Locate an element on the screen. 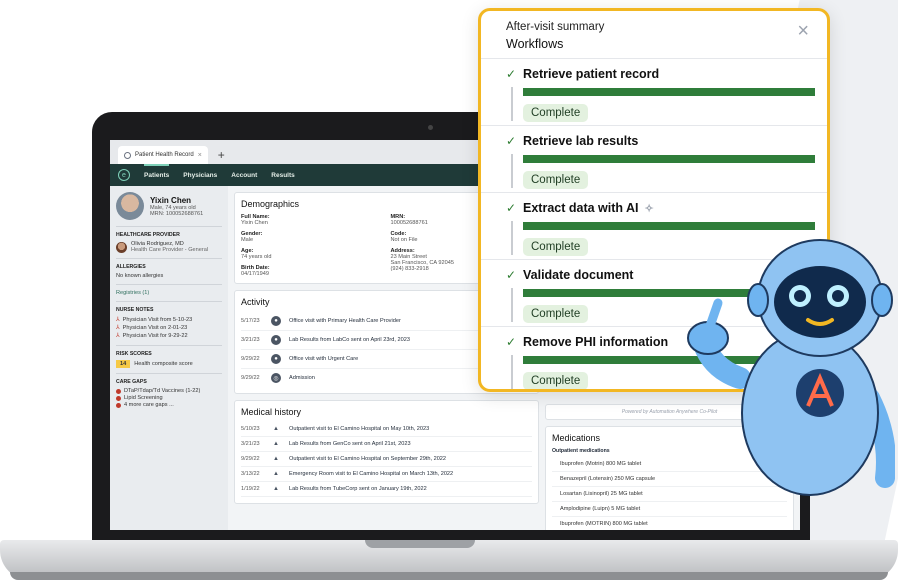  row-date: 3/21/23 is located at coordinates (250, 444).